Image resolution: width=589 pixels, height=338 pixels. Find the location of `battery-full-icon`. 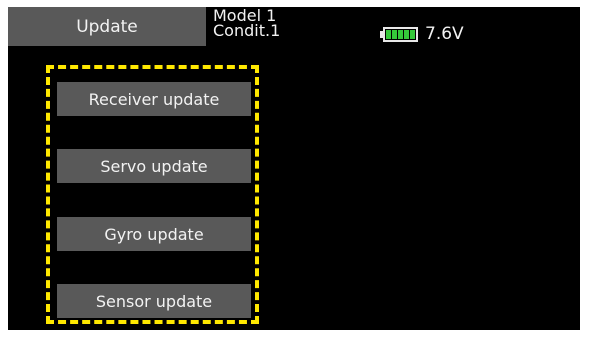

battery-full-icon is located at coordinates (400, 34).